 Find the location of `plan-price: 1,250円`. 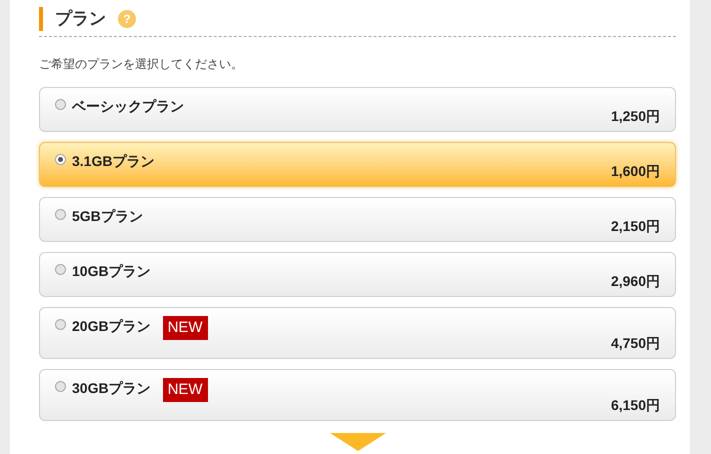

plan-price: 1,250円 is located at coordinates (635, 116).